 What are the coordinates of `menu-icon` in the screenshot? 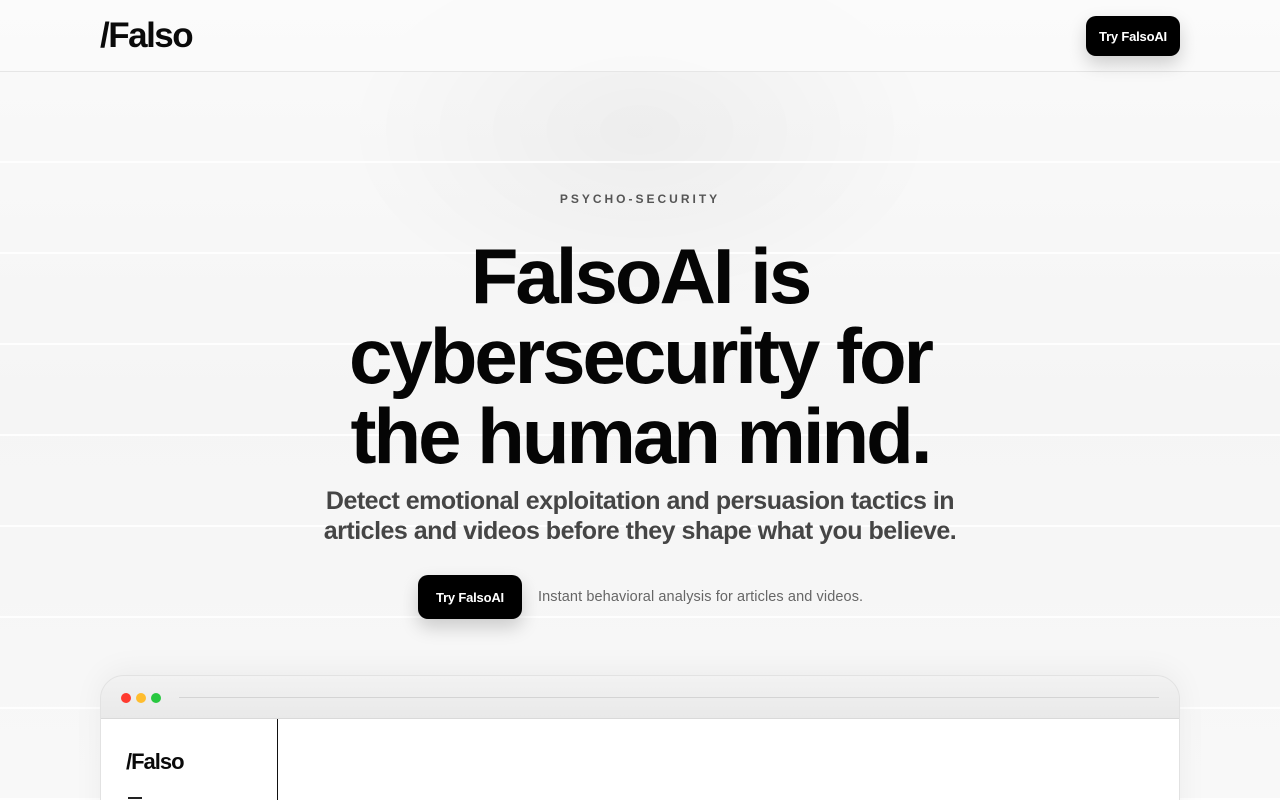 It's located at (135, 798).